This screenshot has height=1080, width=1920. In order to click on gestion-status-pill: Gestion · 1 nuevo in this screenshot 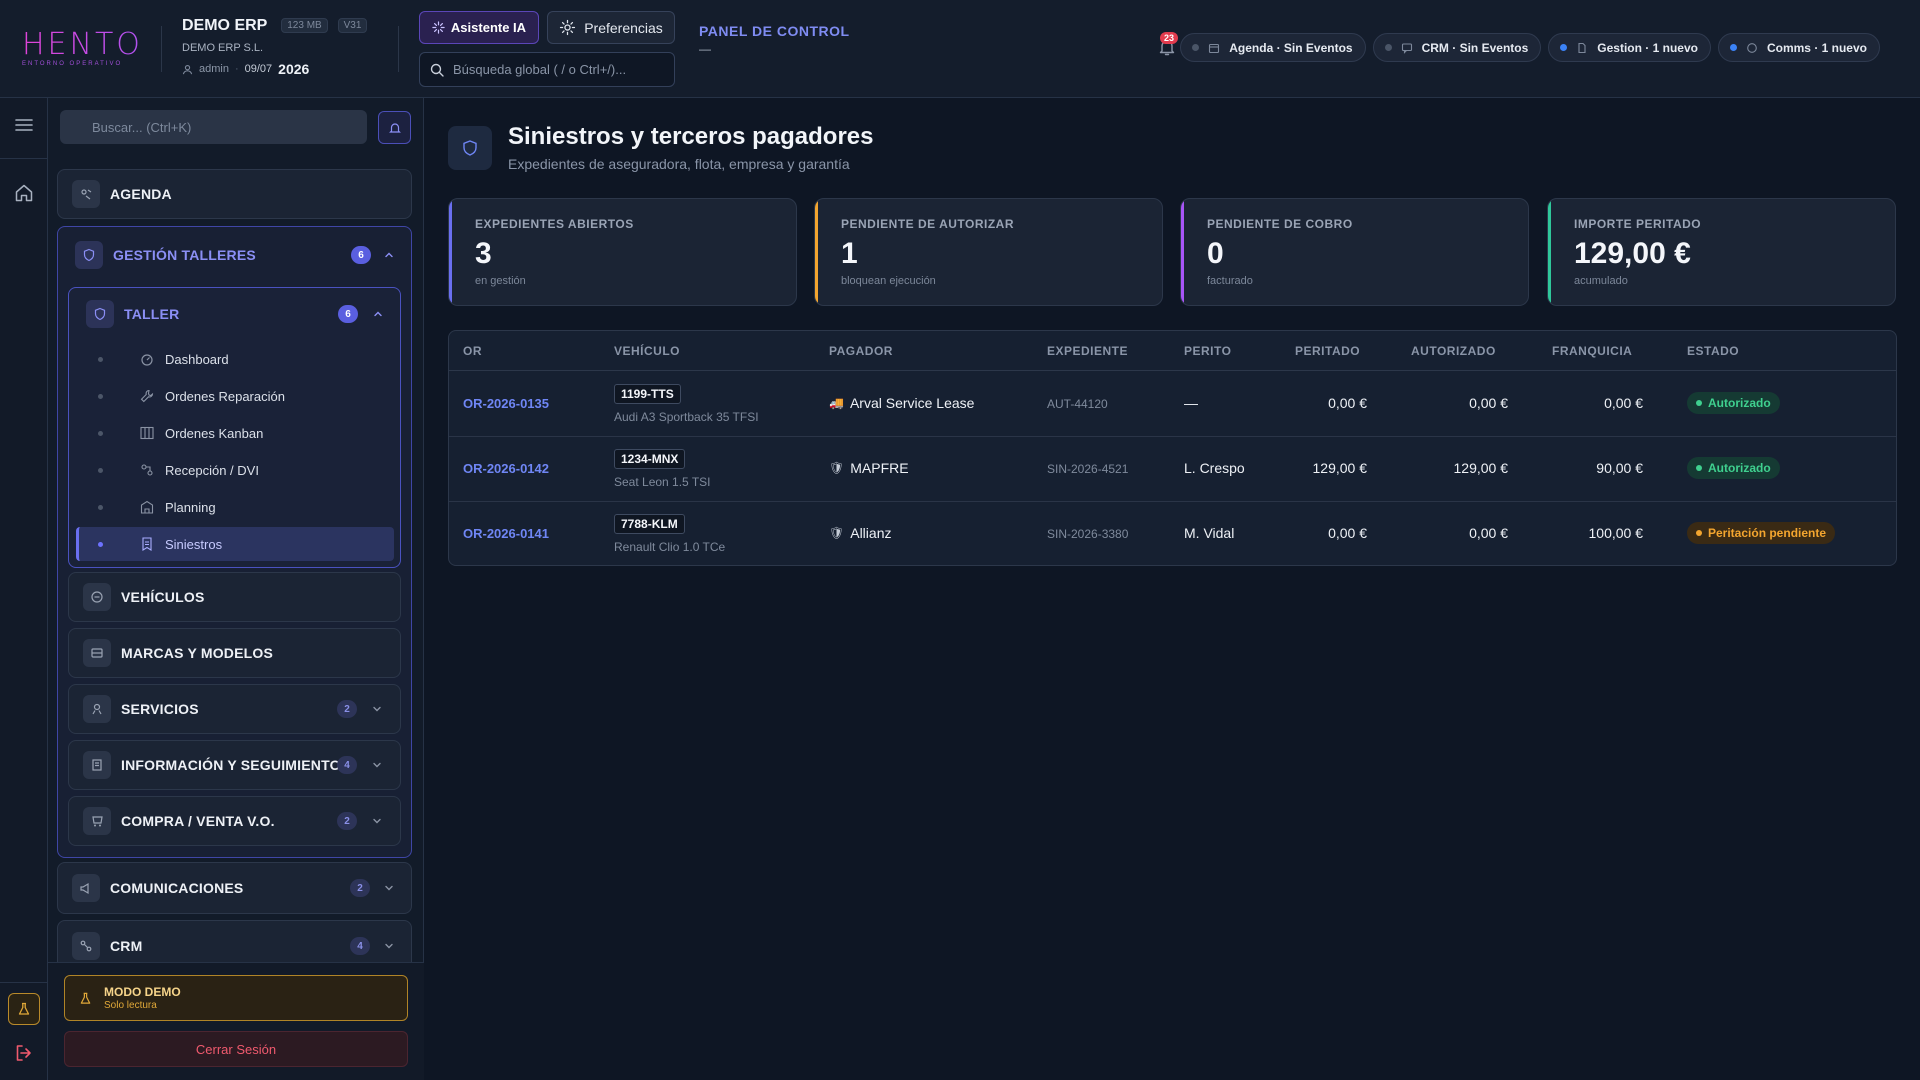, I will do `click(1629, 47)`.